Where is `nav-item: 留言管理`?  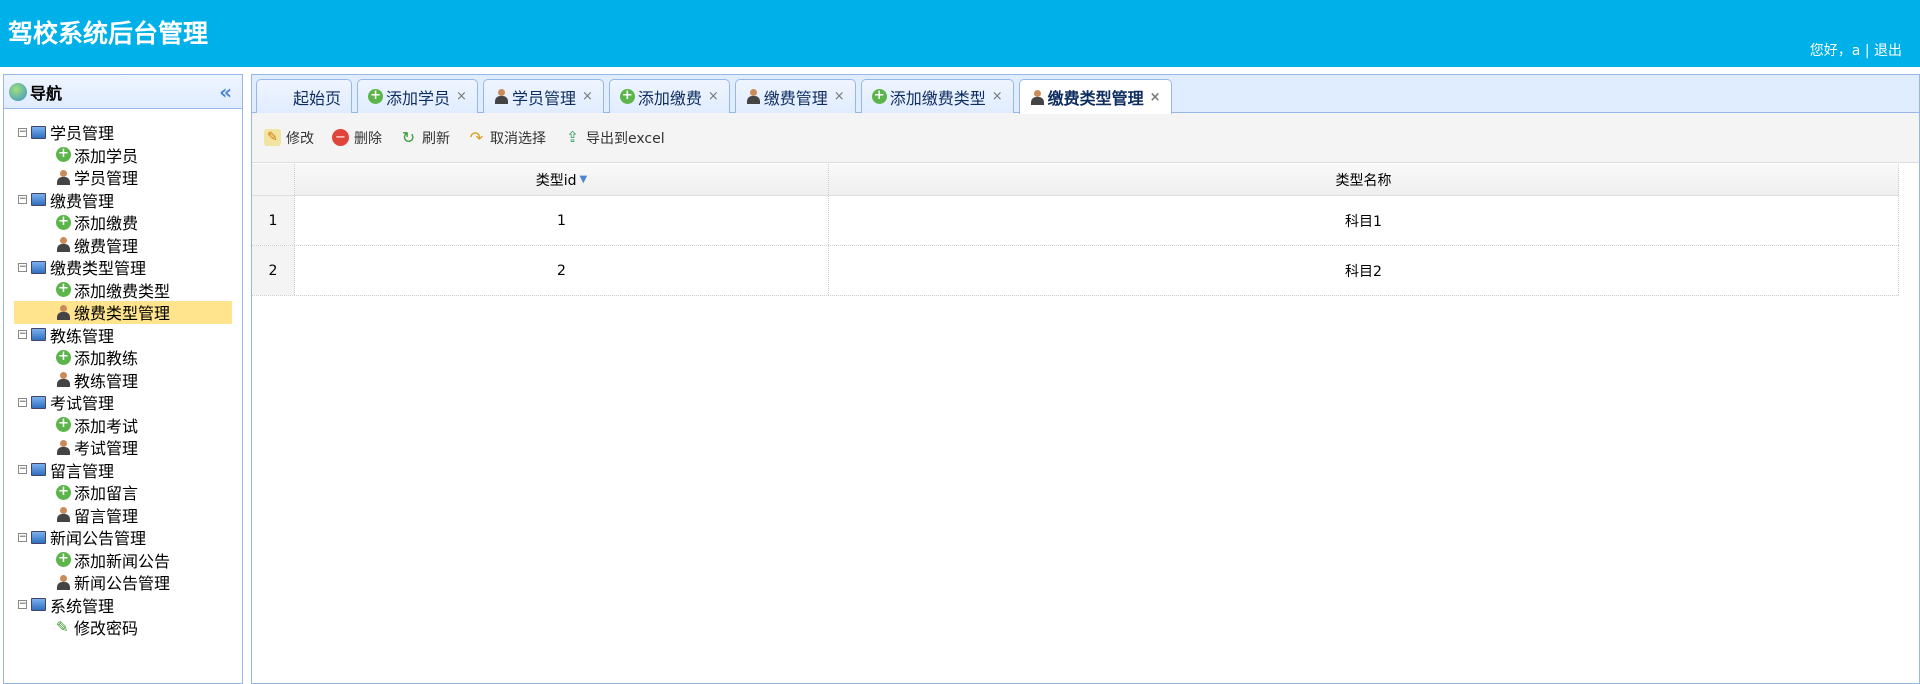 nav-item: 留言管理 is located at coordinates (128, 515).